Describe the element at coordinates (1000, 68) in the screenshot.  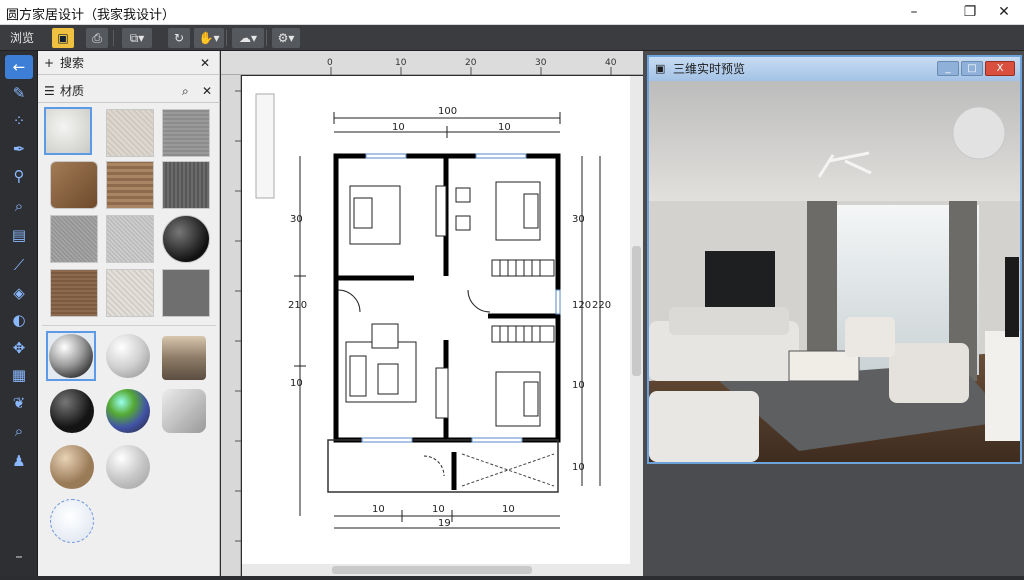
I see `preview-close-button: X` at that location.